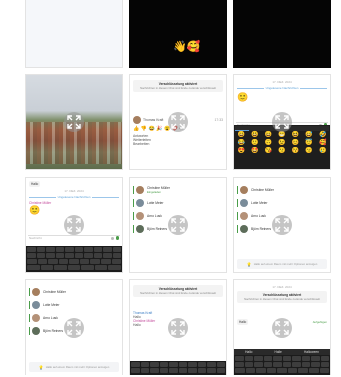 The image size is (341, 377). Describe the element at coordinates (144, 129) in the screenshot. I see `reaction-thumbs-down: 👎` at that location.